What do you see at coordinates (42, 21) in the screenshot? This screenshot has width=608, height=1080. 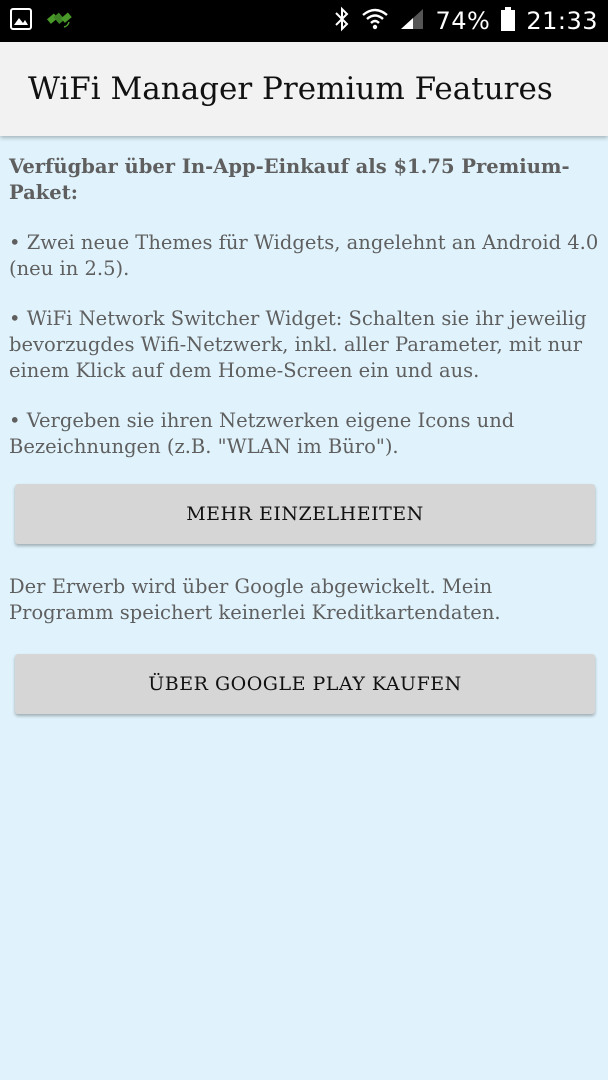 I see `status-bar-left` at bounding box center [42, 21].